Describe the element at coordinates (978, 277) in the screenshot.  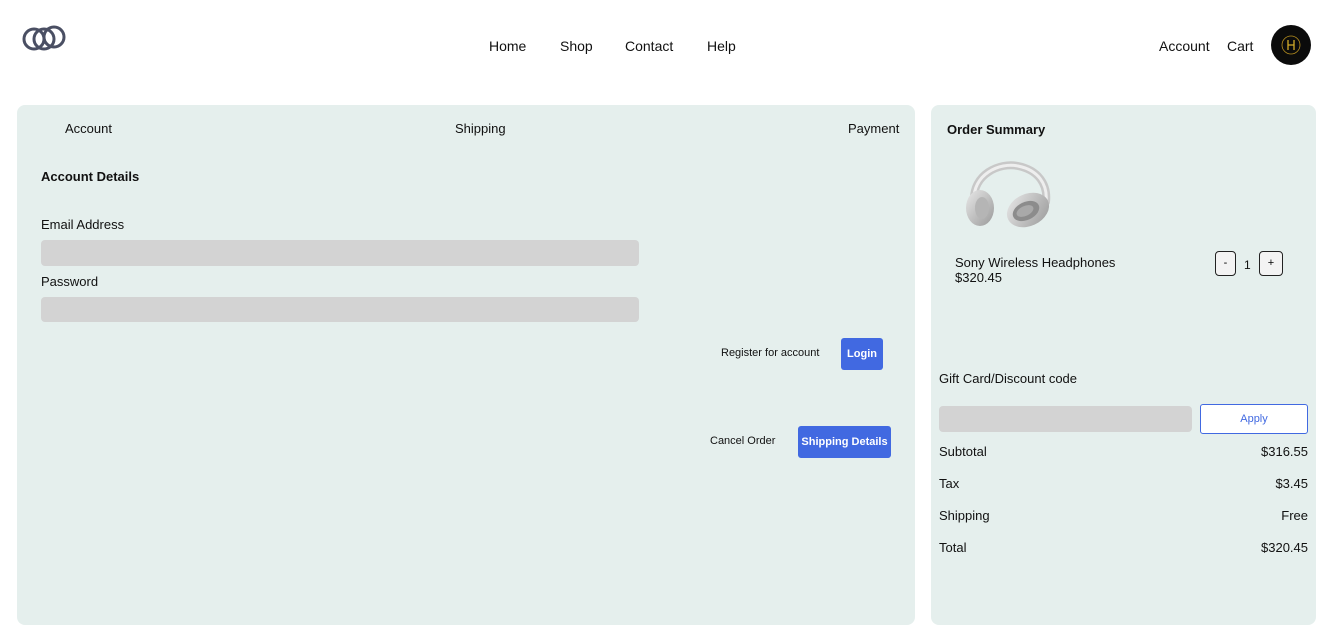
I see `product-price: $320.45` at that location.